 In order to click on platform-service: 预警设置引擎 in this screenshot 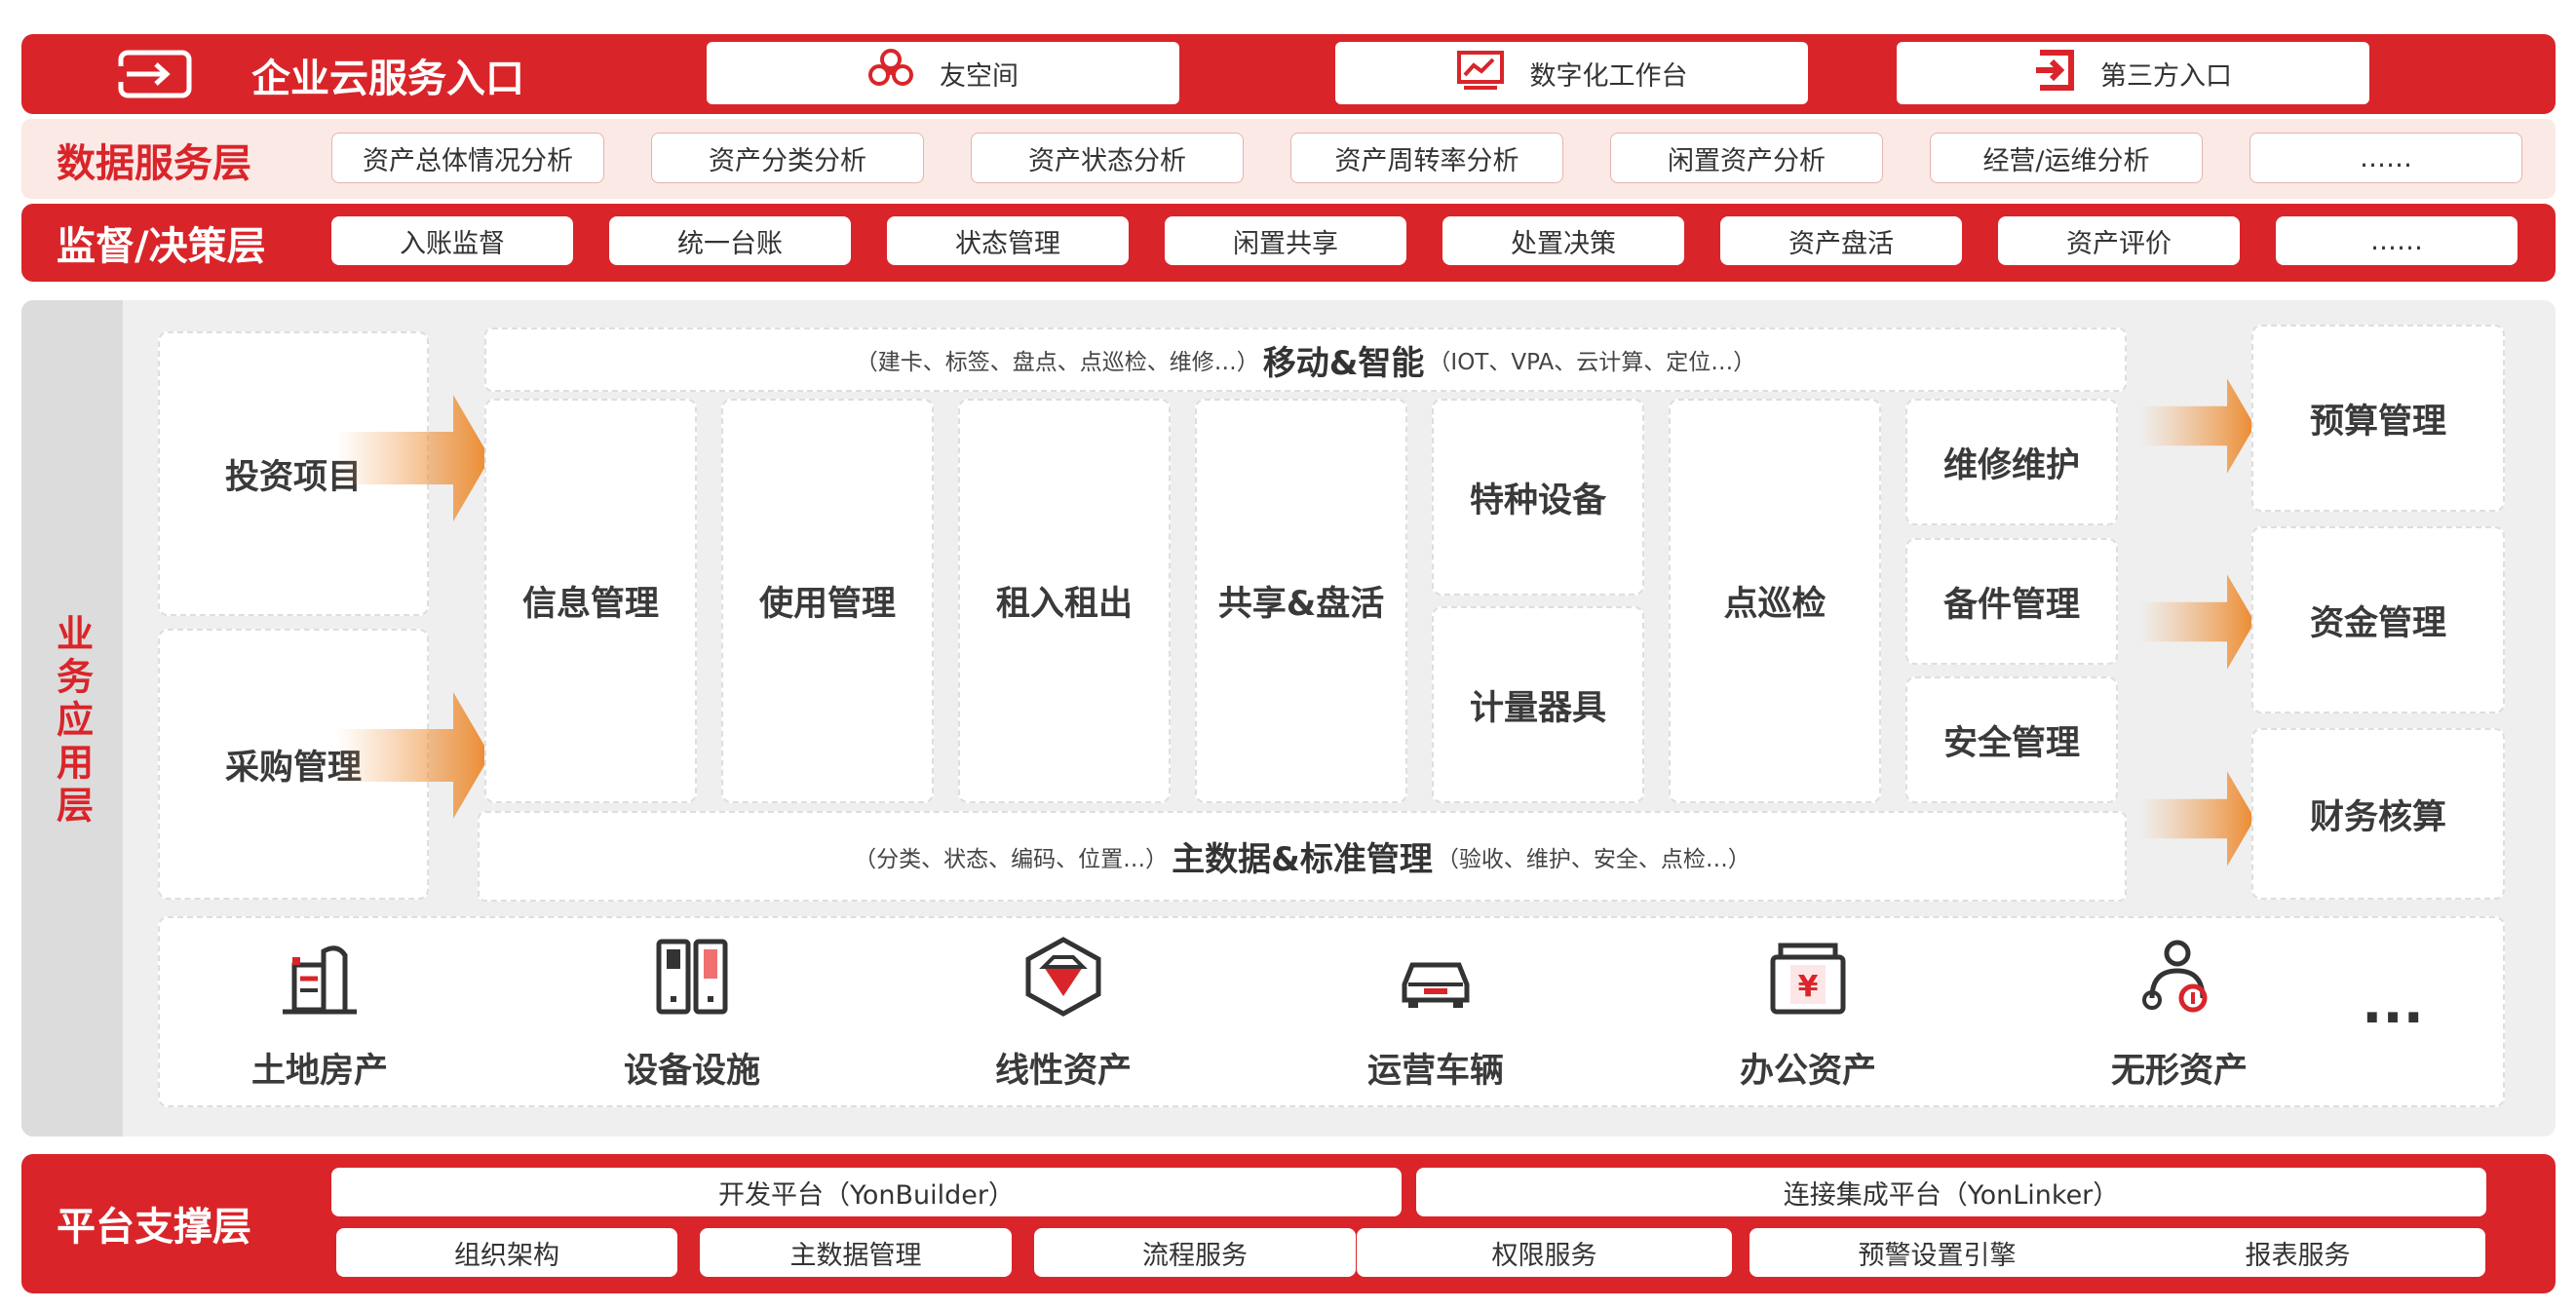, I will do `click(1937, 1252)`.